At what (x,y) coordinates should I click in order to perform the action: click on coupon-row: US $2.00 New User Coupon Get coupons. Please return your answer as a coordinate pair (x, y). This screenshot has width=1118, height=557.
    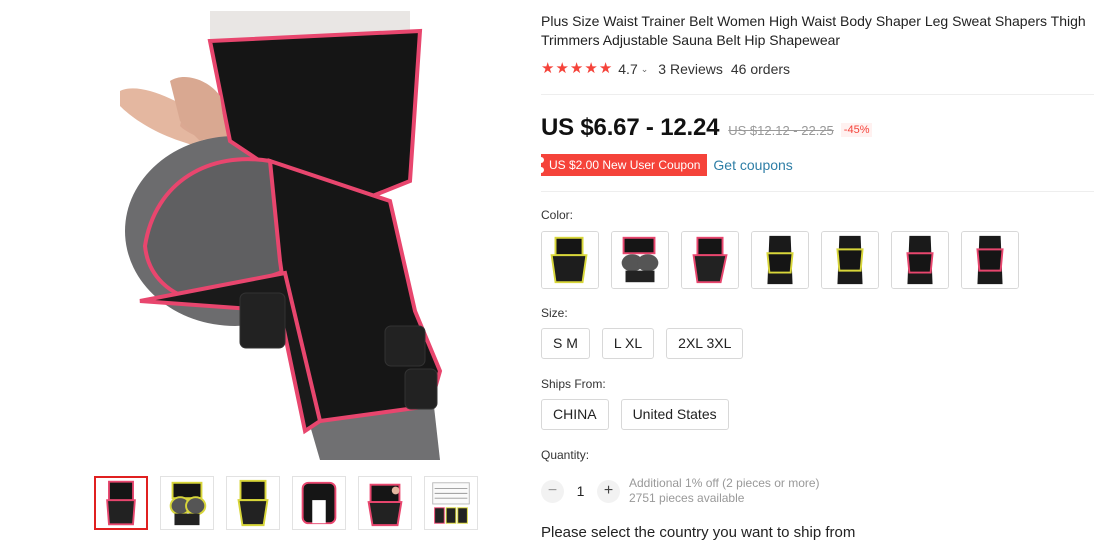
    Looking at the image, I should click on (665, 165).